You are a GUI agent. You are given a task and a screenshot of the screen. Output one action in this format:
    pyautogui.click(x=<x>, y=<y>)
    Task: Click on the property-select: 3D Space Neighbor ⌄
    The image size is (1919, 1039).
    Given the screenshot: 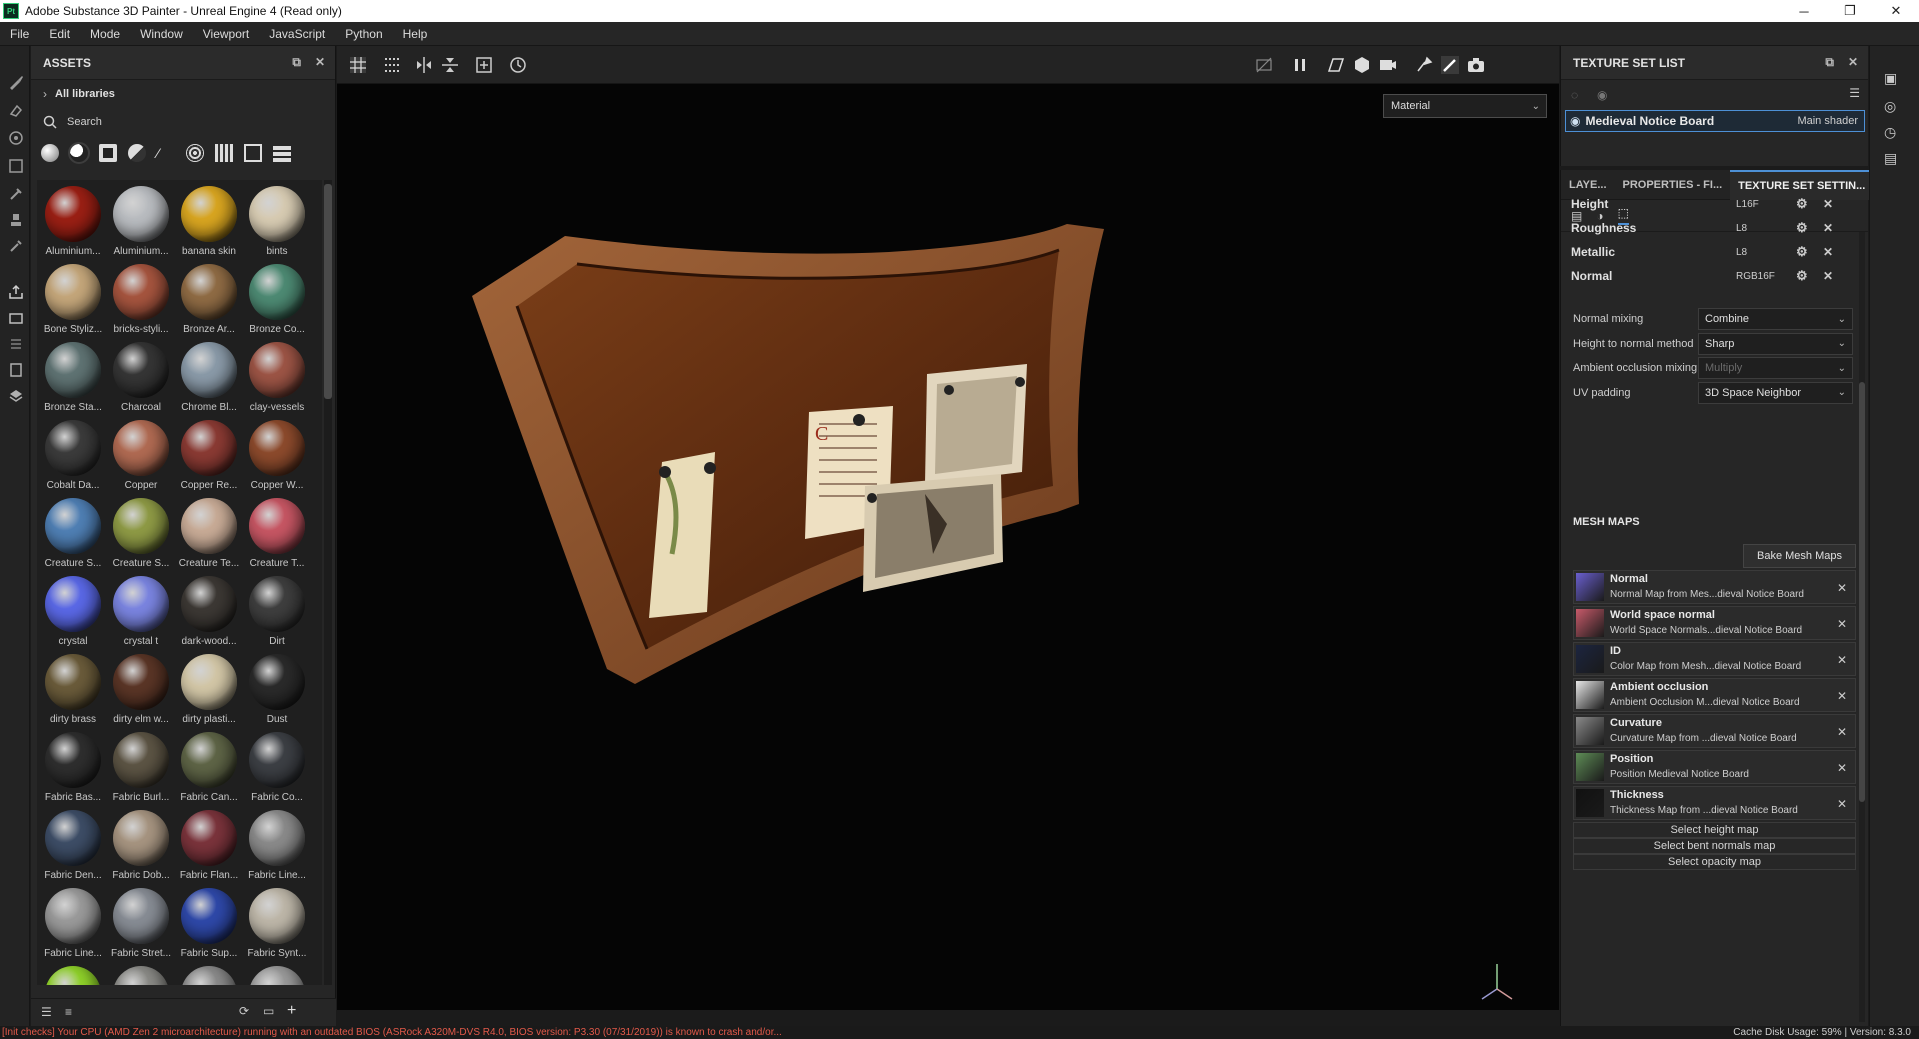 What is the action you would take?
    pyautogui.click(x=1775, y=392)
    